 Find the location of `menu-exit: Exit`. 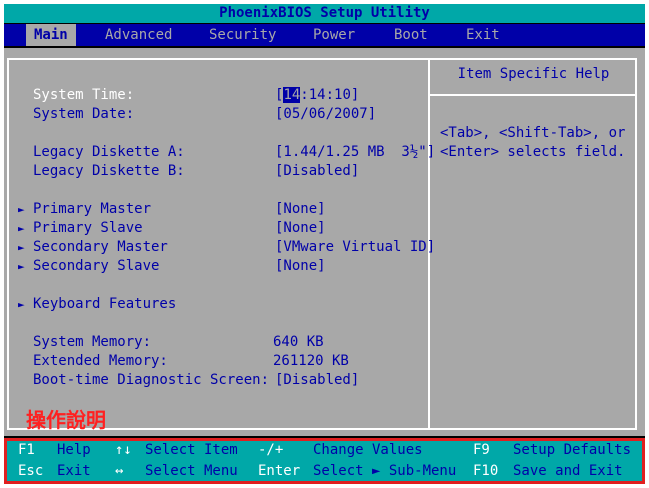

menu-exit: Exit is located at coordinates (483, 35).